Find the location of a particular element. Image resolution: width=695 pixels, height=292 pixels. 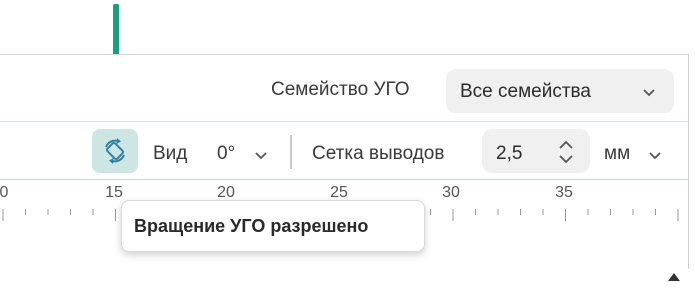

view-angle-dropdown: 0° is located at coordinates (242, 152).